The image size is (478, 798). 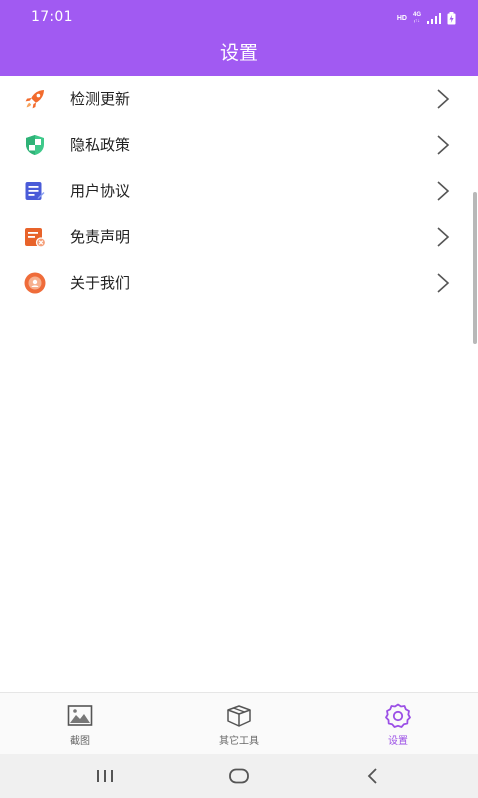 I want to click on toolbox-icon, so click(x=239, y=716).